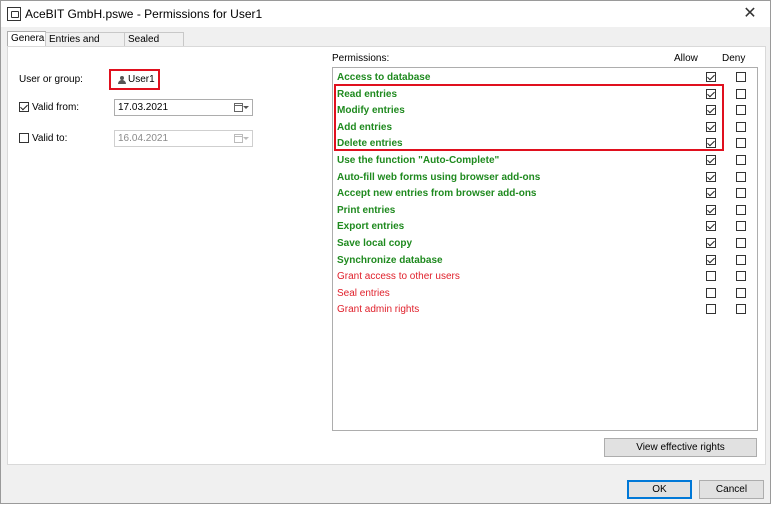 The width and height of the screenshot is (772, 505). What do you see at coordinates (183, 138) in the screenshot?
I see `valid-to-date-picker: 16.04.2021` at bounding box center [183, 138].